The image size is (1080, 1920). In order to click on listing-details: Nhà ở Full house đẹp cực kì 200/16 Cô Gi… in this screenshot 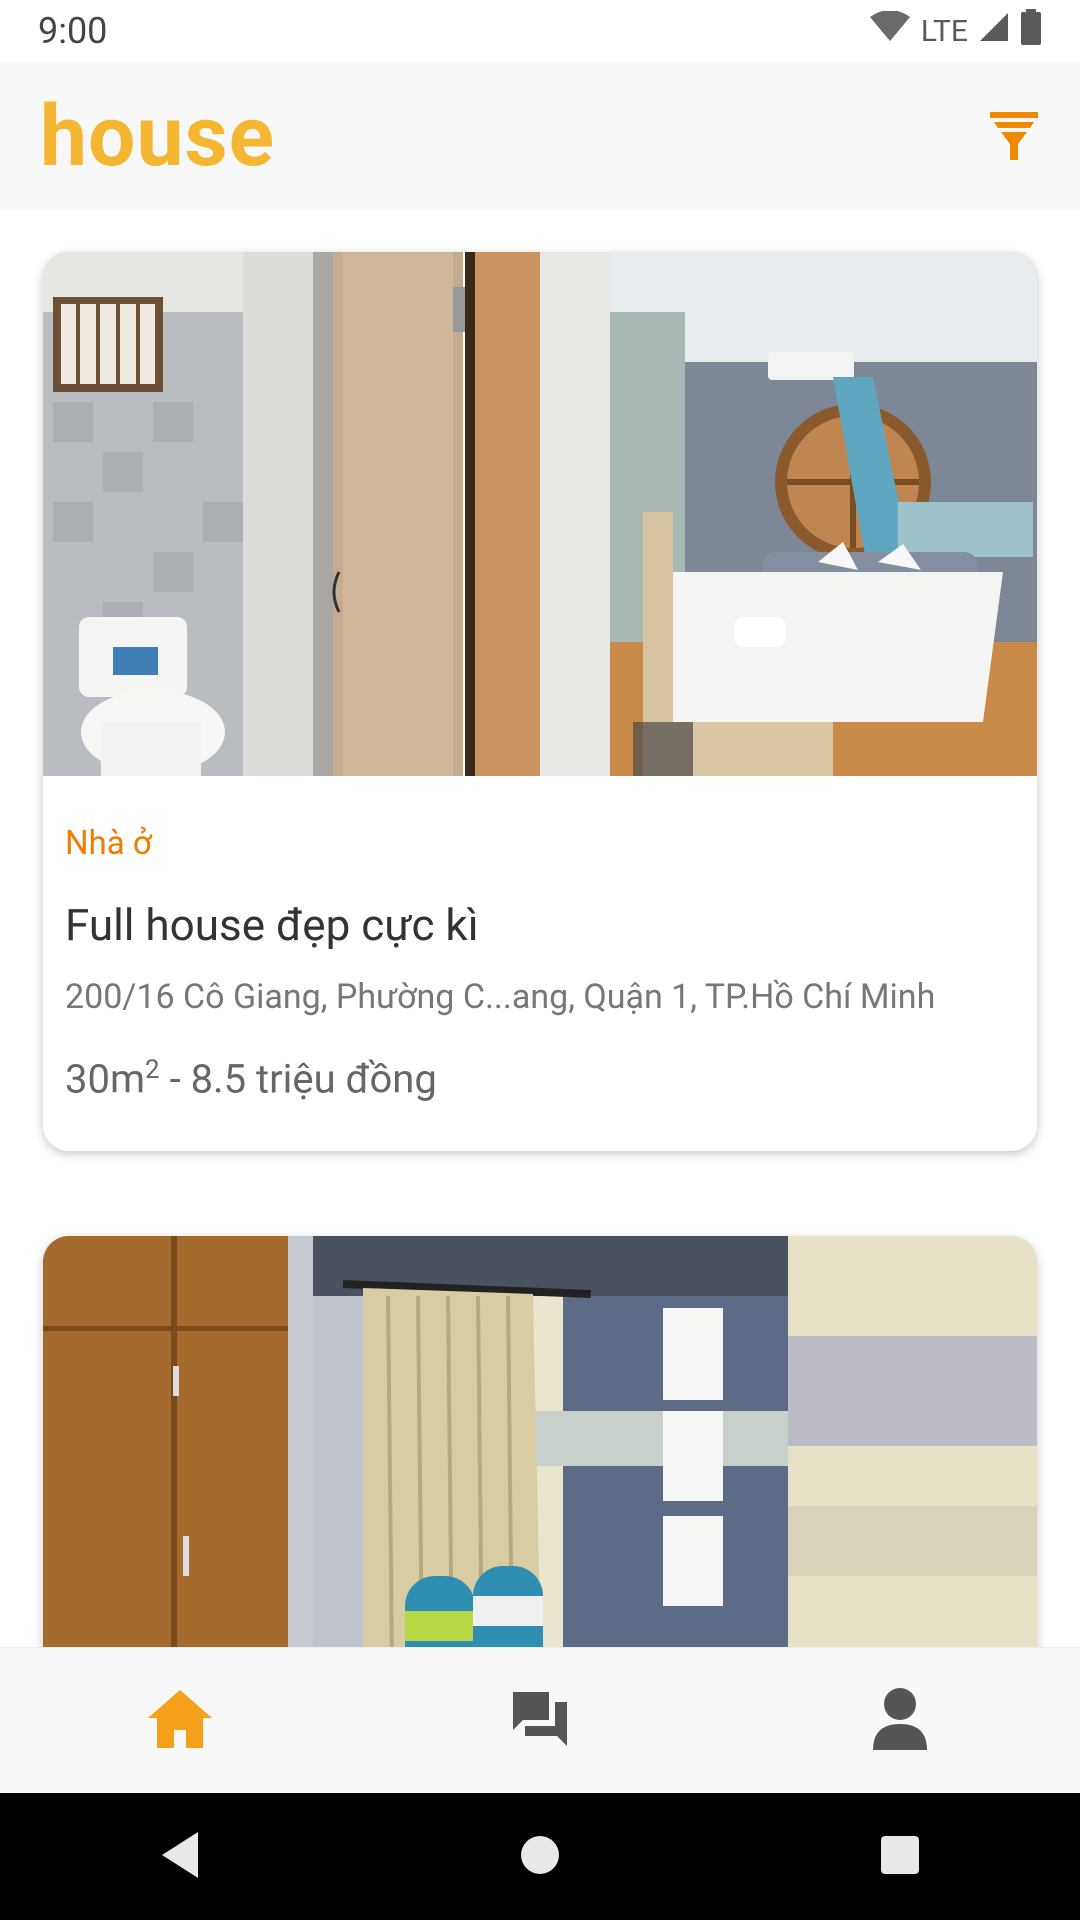, I will do `click(540, 963)`.